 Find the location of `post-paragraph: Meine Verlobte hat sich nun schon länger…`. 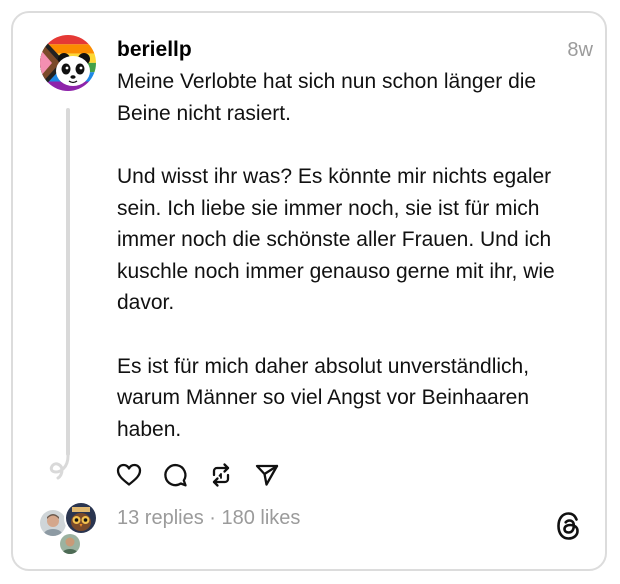

post-paragraph: Meine Verlobte hat sich nun schon länger… is located at coordinates (327, 97).